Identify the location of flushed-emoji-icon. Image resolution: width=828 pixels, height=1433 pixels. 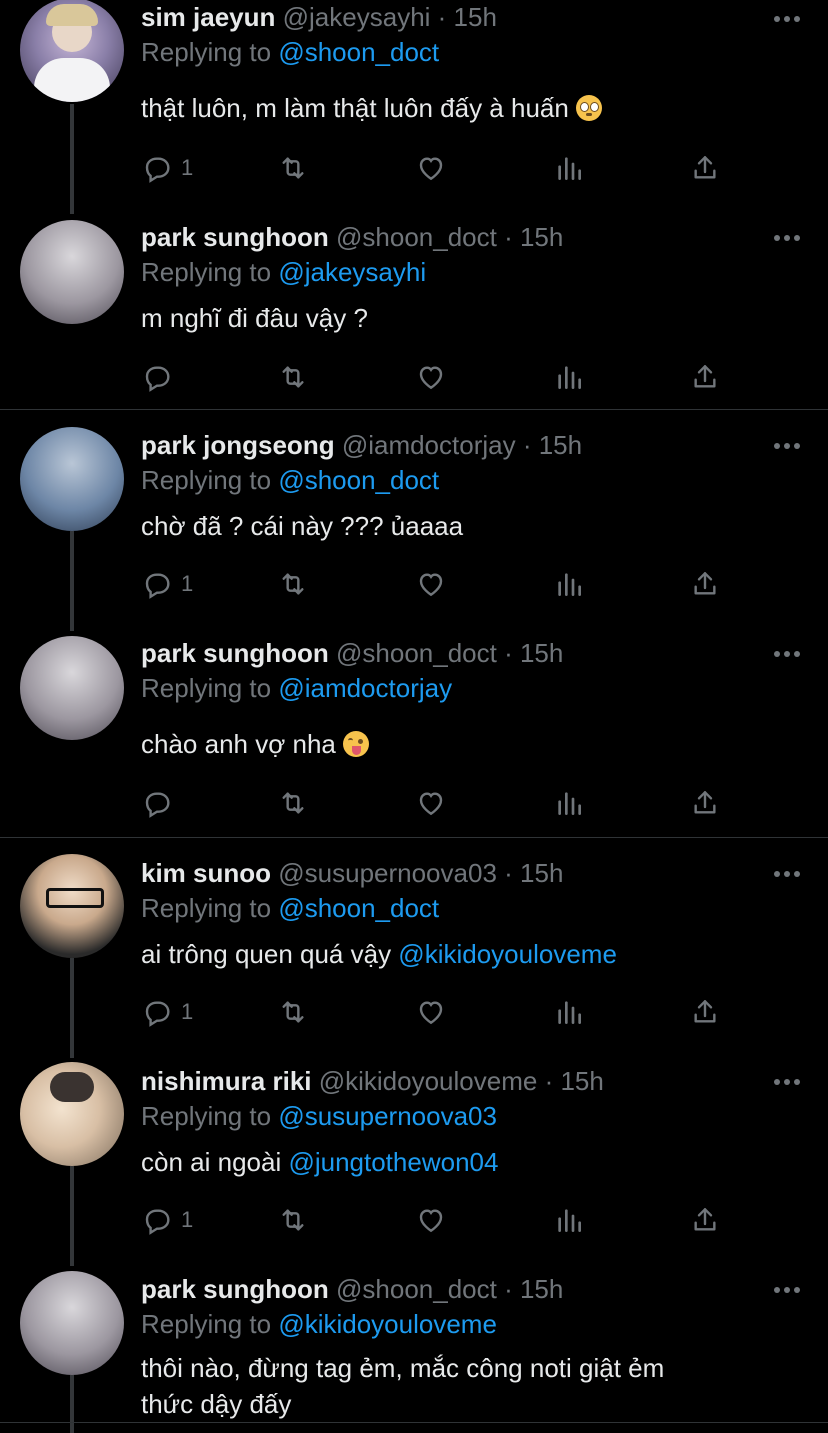
(589, 108).